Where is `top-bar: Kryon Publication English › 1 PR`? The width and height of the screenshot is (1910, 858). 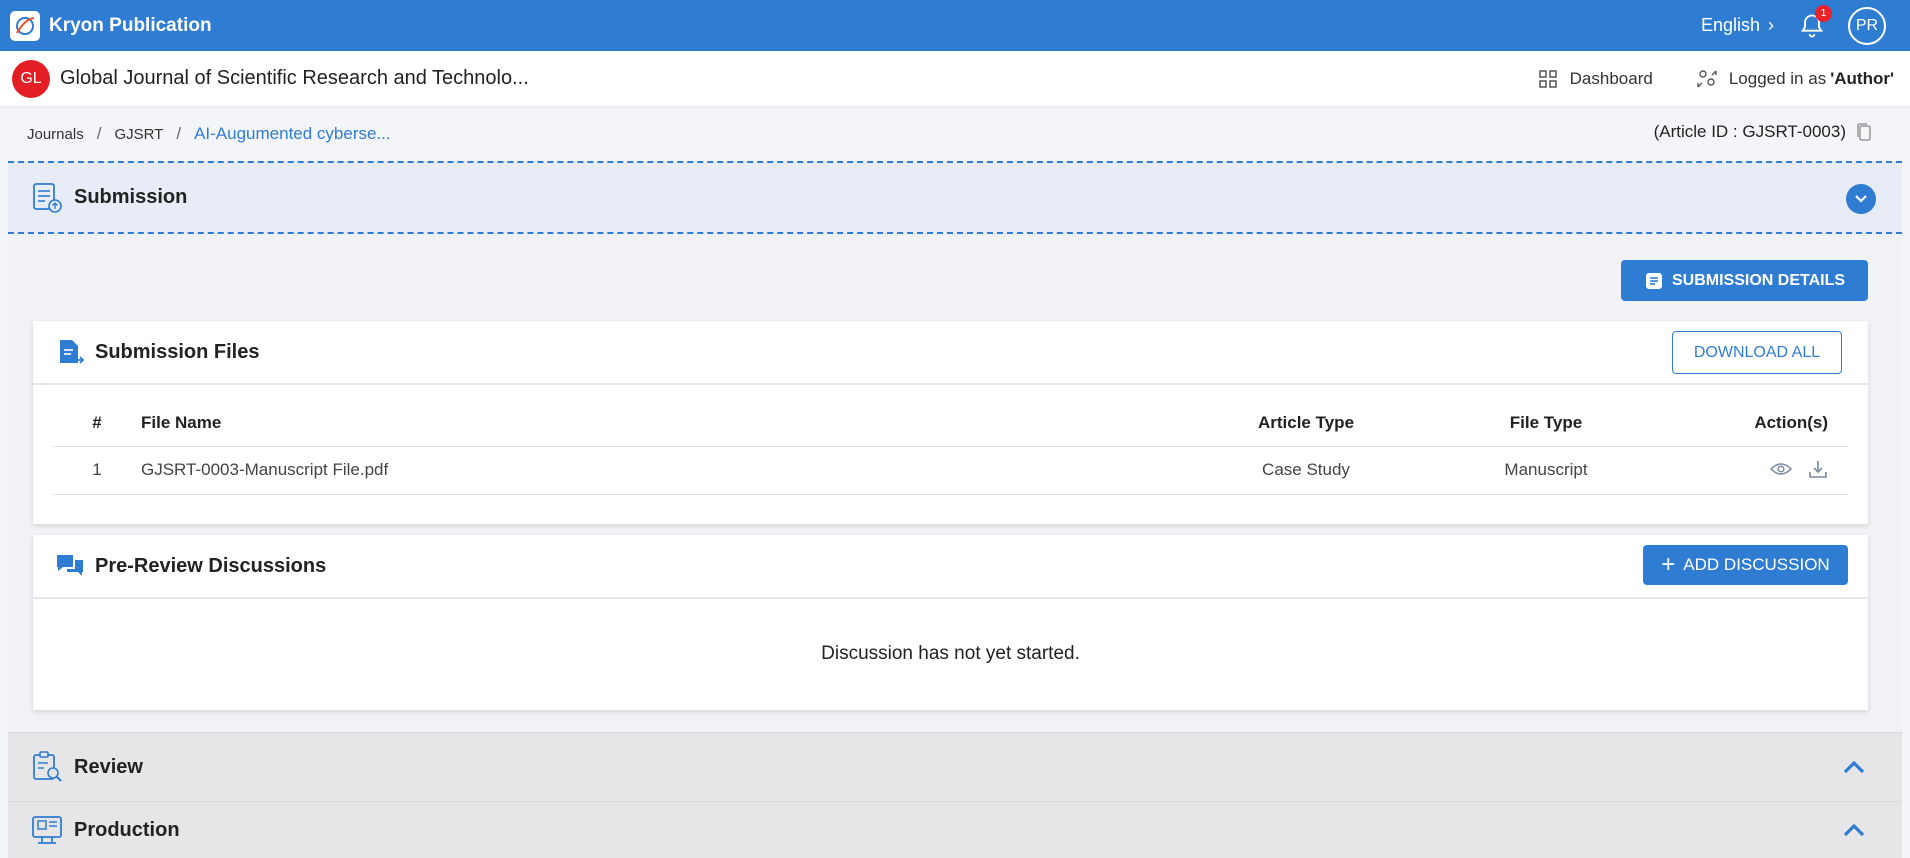
top-bar: Kryon Publication English › 1 PR is located at coordinates (955, 25).